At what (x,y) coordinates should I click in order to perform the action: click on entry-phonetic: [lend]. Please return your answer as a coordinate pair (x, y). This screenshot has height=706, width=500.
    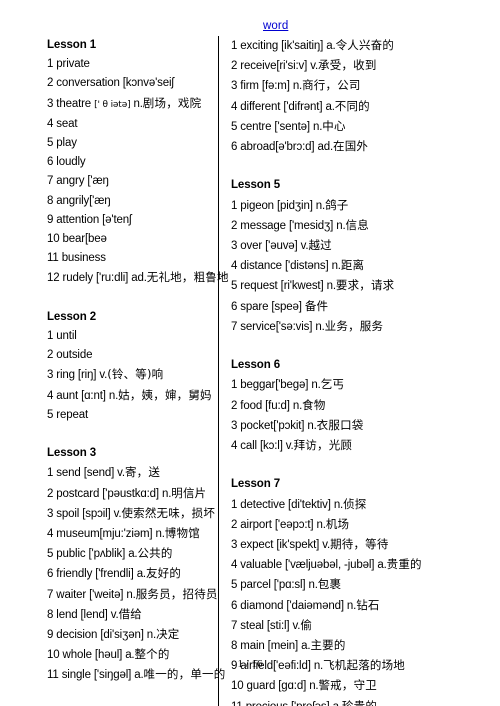
    Looking at the image, I should click on (94, 614).